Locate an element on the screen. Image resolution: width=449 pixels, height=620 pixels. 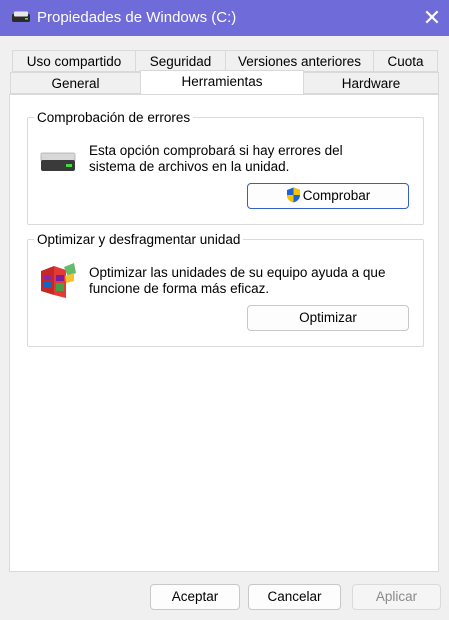
error-check-description-2: sistema de archivos en la unidad. is located at coordinates (189, 166).